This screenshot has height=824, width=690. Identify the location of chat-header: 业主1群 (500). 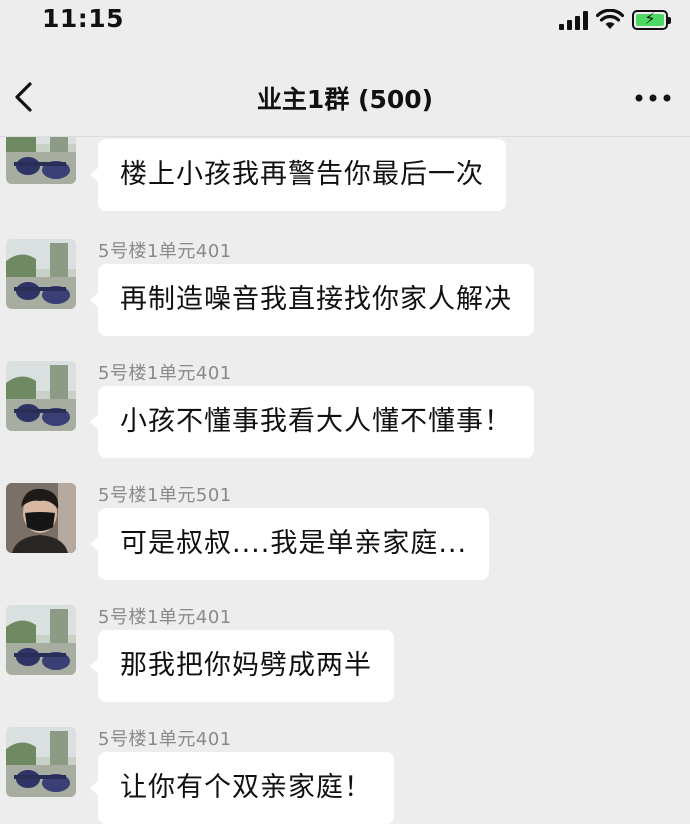
(345, 99).